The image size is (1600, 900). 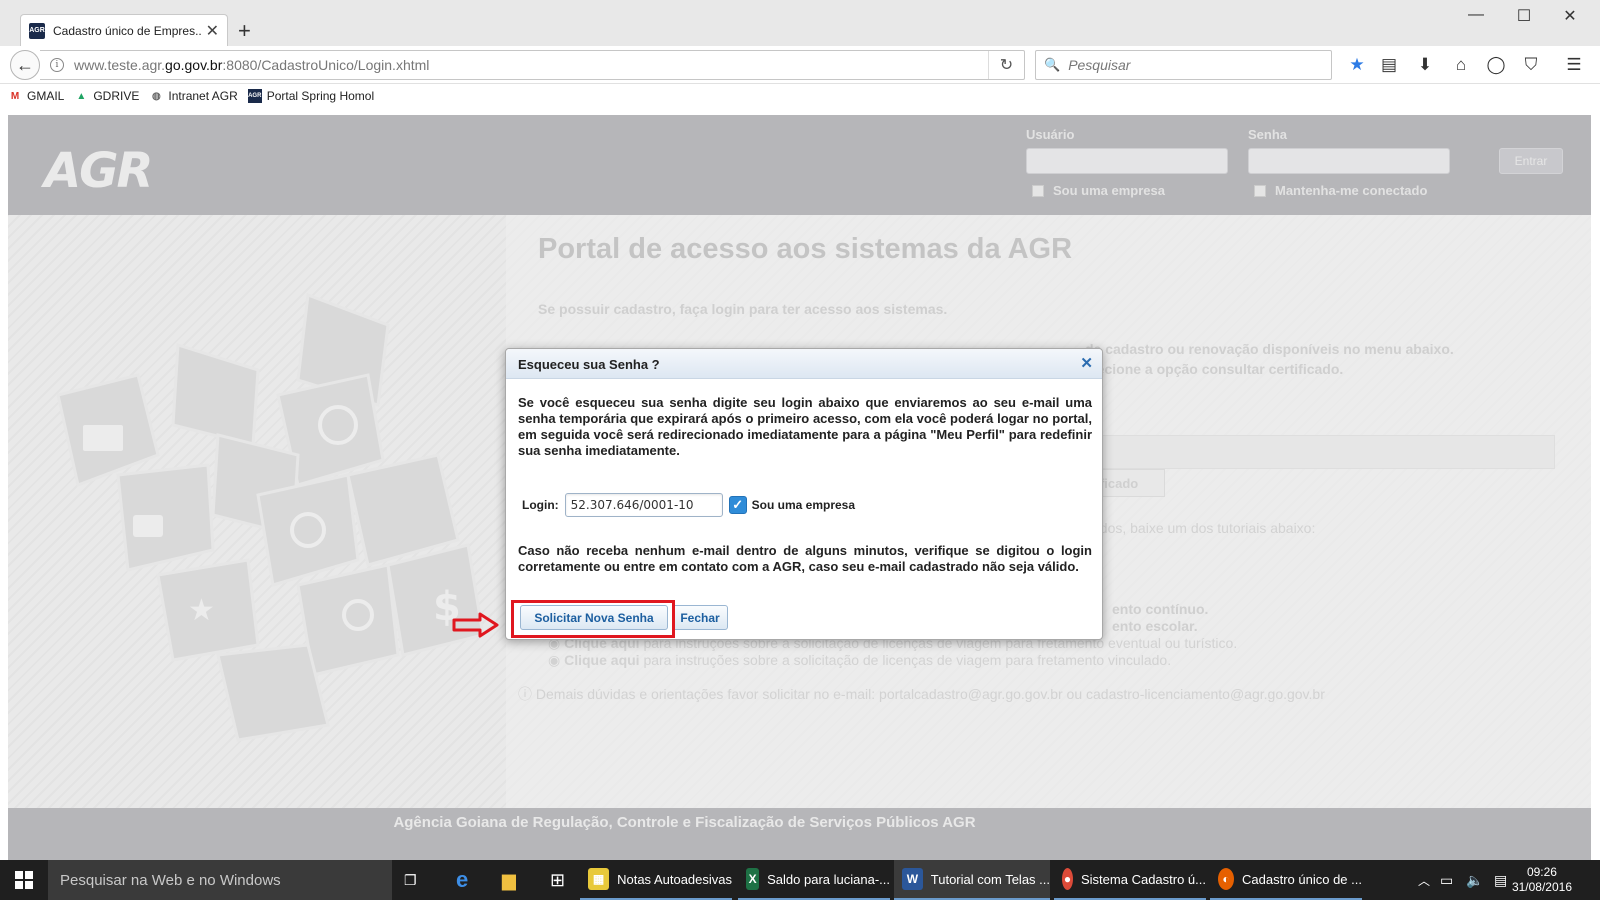 What do you see at coordinates (601, 660) in the screenshot?
I see `click-here-link: Clique aqui` at bounding box center [601, 660].